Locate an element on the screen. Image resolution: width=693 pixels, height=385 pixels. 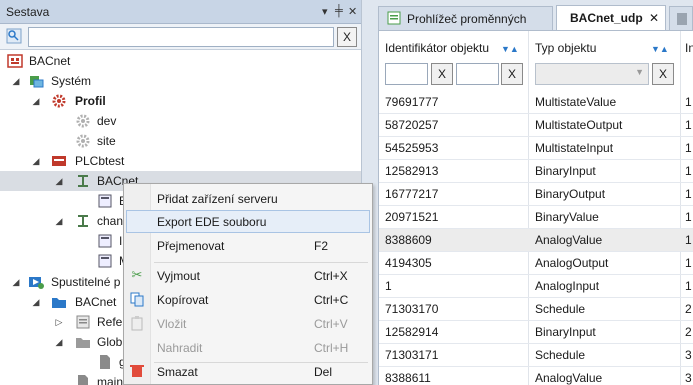
close-tab-icon: ✕ is located at coordinates (654, 18).